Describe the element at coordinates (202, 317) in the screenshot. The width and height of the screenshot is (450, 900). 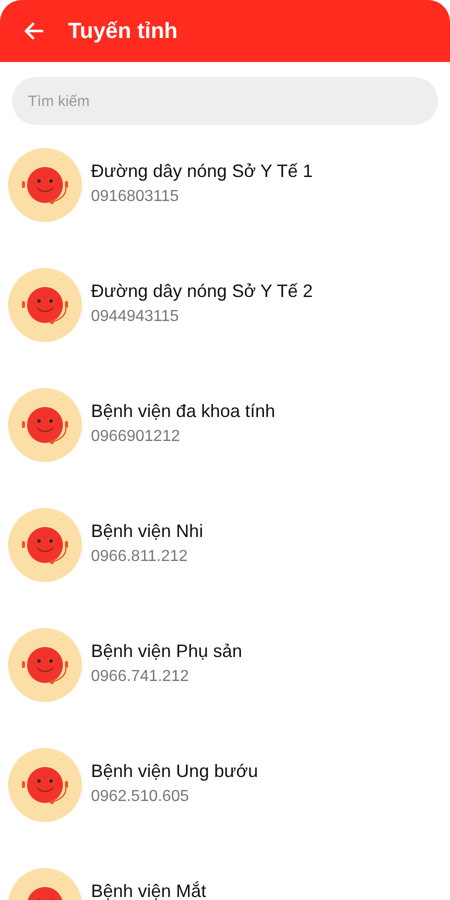
I see `phone-number: 0944943115` at that location.